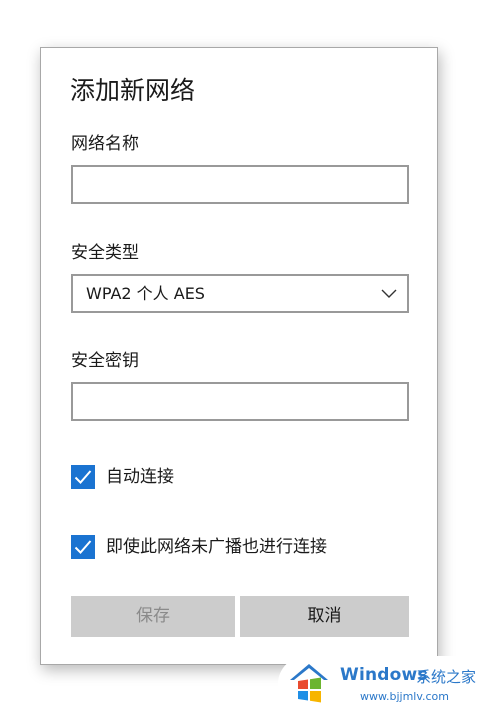  What do you see at coordinates (133, 90) in the screenshot?
I see `dialog-title: 添加新网络` at bounding box center [133, 90].